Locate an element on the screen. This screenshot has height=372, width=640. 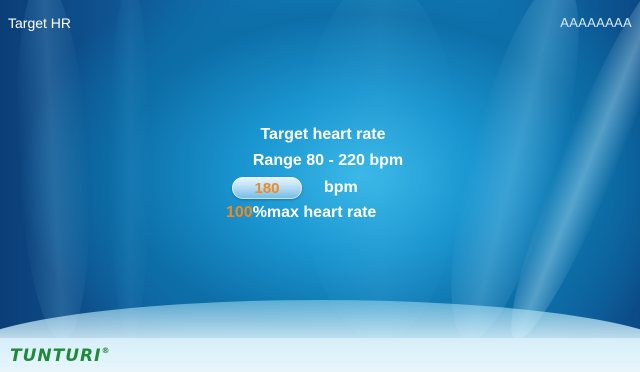
range-text: Range 80 - 220 bpm is located at coordinates (328, 160).